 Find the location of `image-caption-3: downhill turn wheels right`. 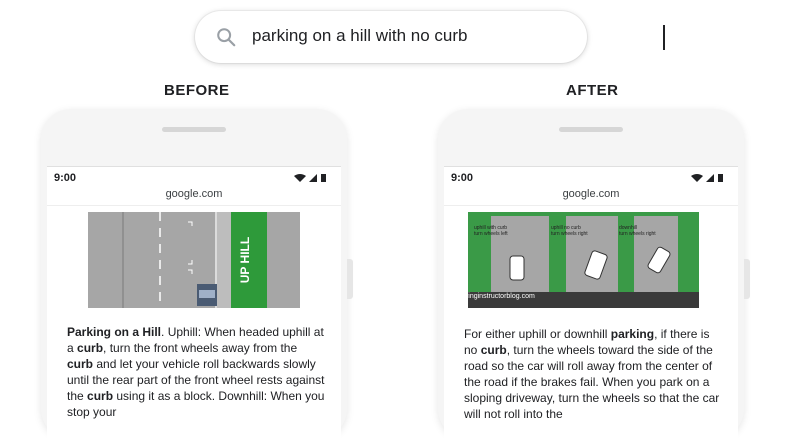

image-caption-3: downhill turn wheels right is located at coordinates (637, 231).